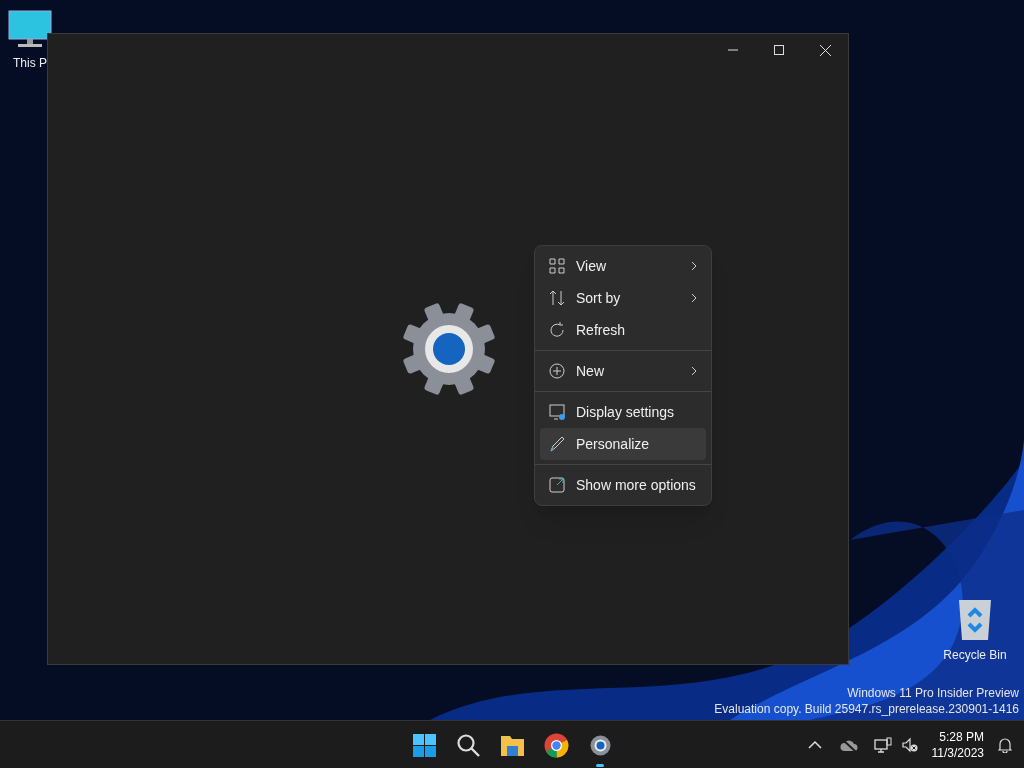 The width and height of the screenshot is (1024, 768). Describe the element at coordinates (825, 50) in the screenshot. I see `close-icon` at that location.